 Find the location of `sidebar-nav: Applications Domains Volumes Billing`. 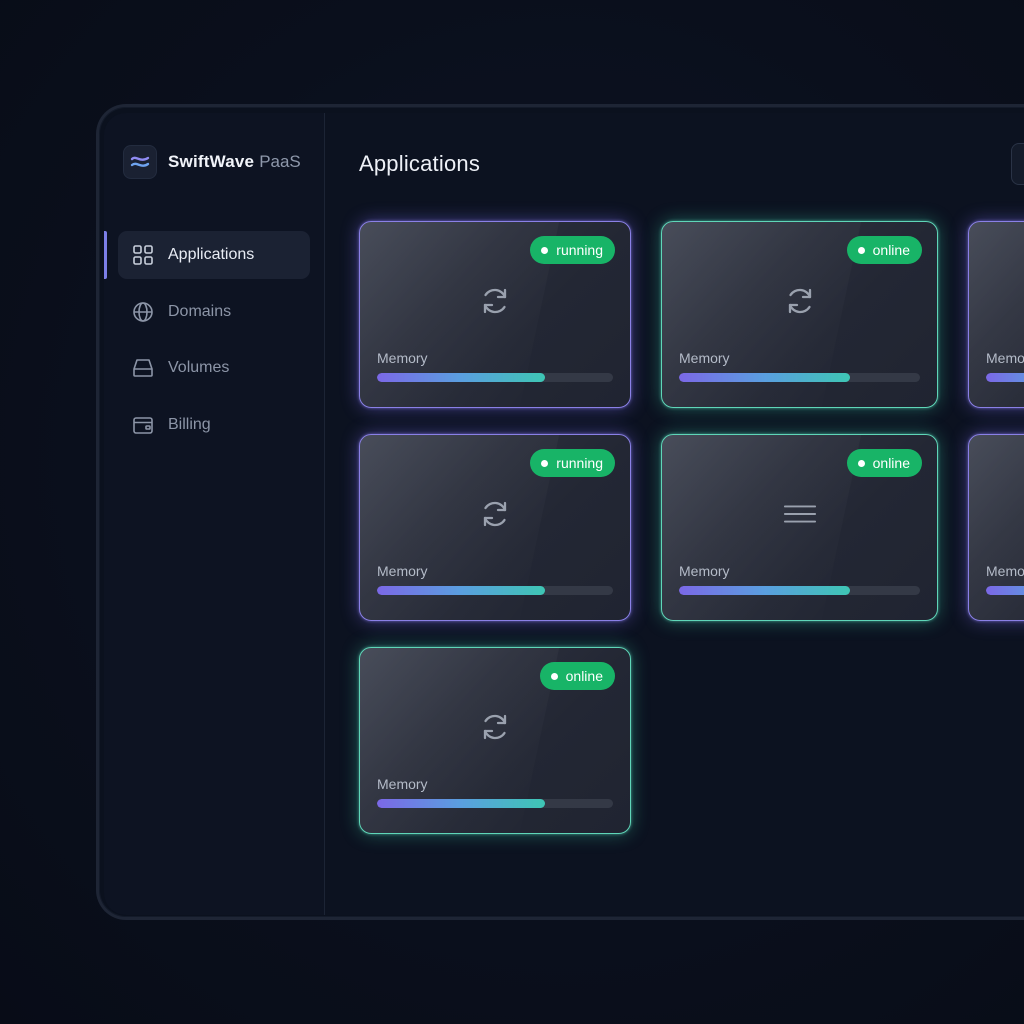

sidebar-nav: Applications Domains Volumes Billing is located at coordinates (214, 344).